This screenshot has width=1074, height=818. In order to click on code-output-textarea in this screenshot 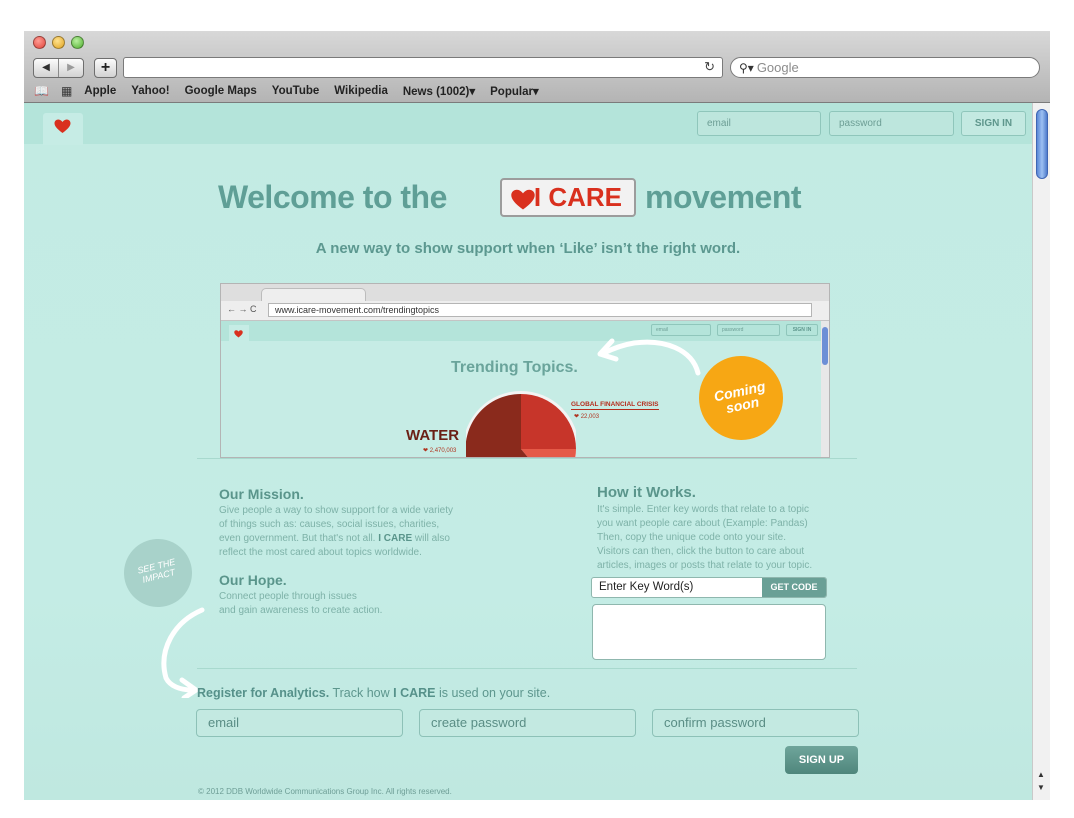, I will do `click(709, 632)`.